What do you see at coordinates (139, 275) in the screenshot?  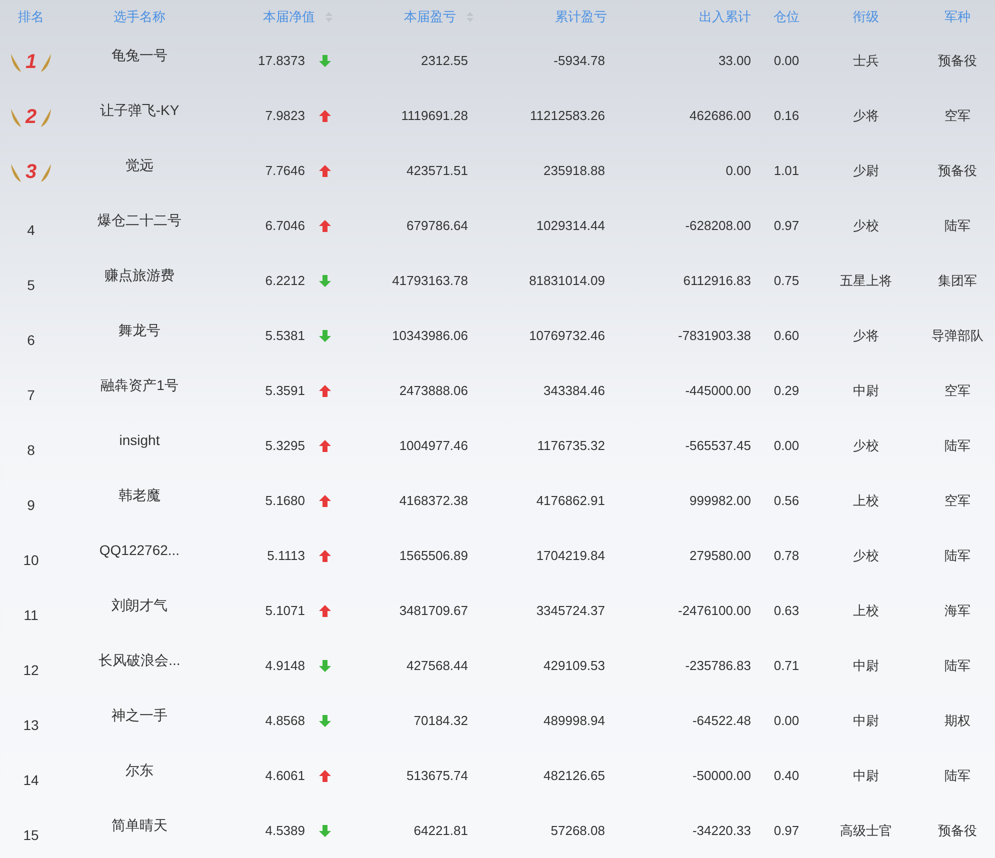 I see `player-name: 赚点旅游费` at bounding box center [139, 275].